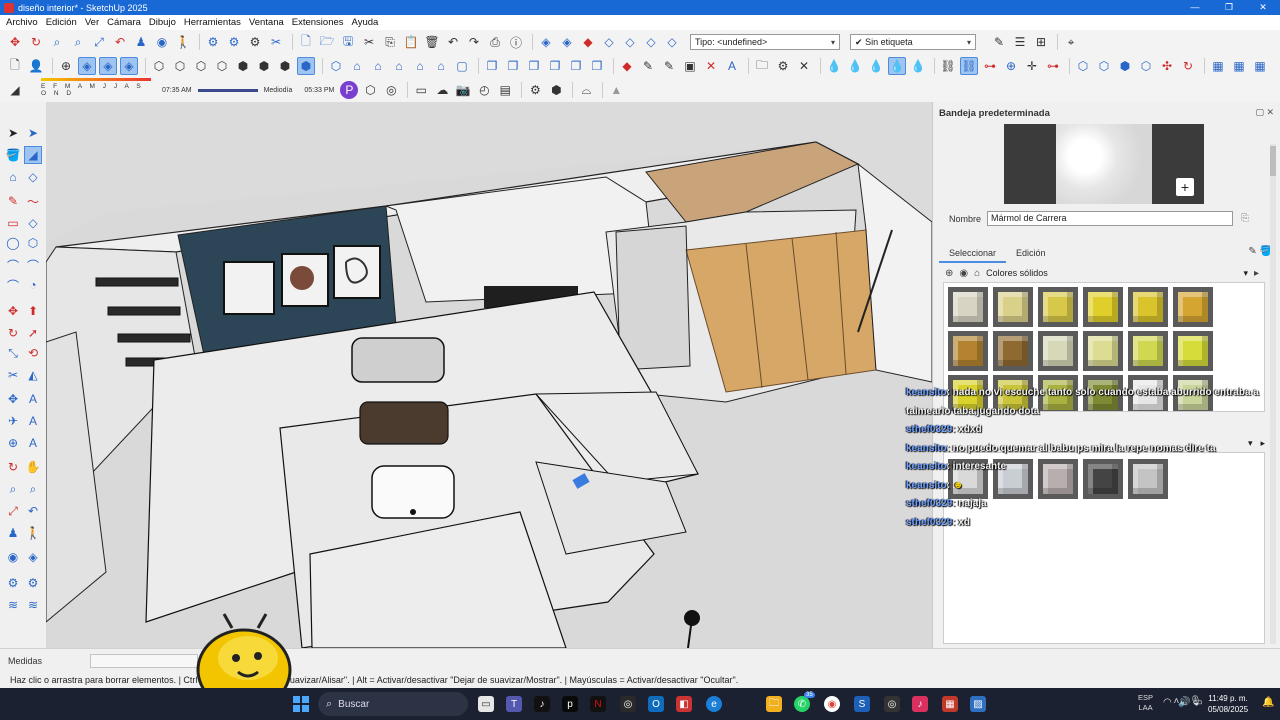 This screenshot has height=720, width=1280. Describe the element at coordinates (505, 90) in the screenshot. I see `material-icon: ▤` at that location.